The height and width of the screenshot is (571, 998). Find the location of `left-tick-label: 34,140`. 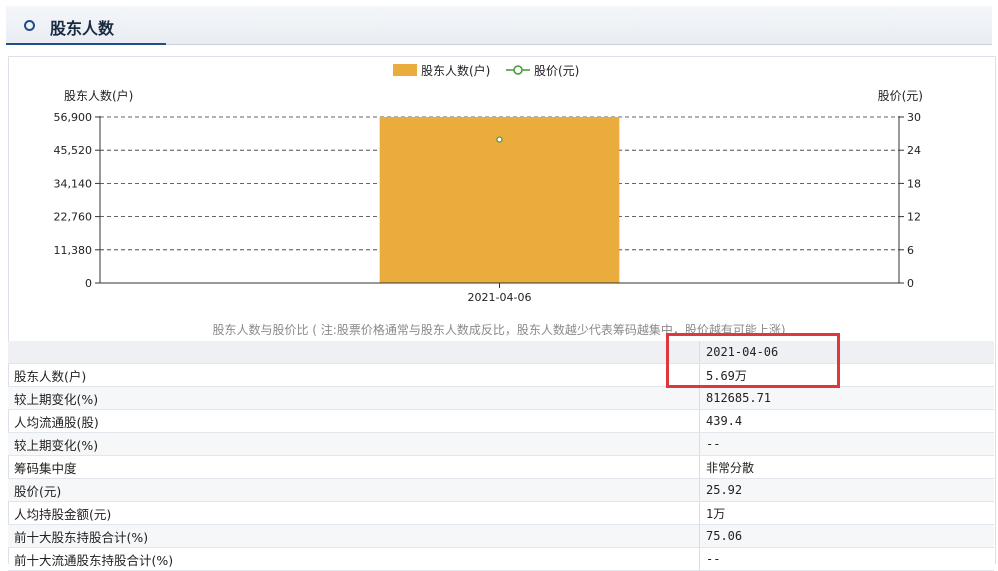

left-tick-label: 34,140 is located at coordinates (73, 183).